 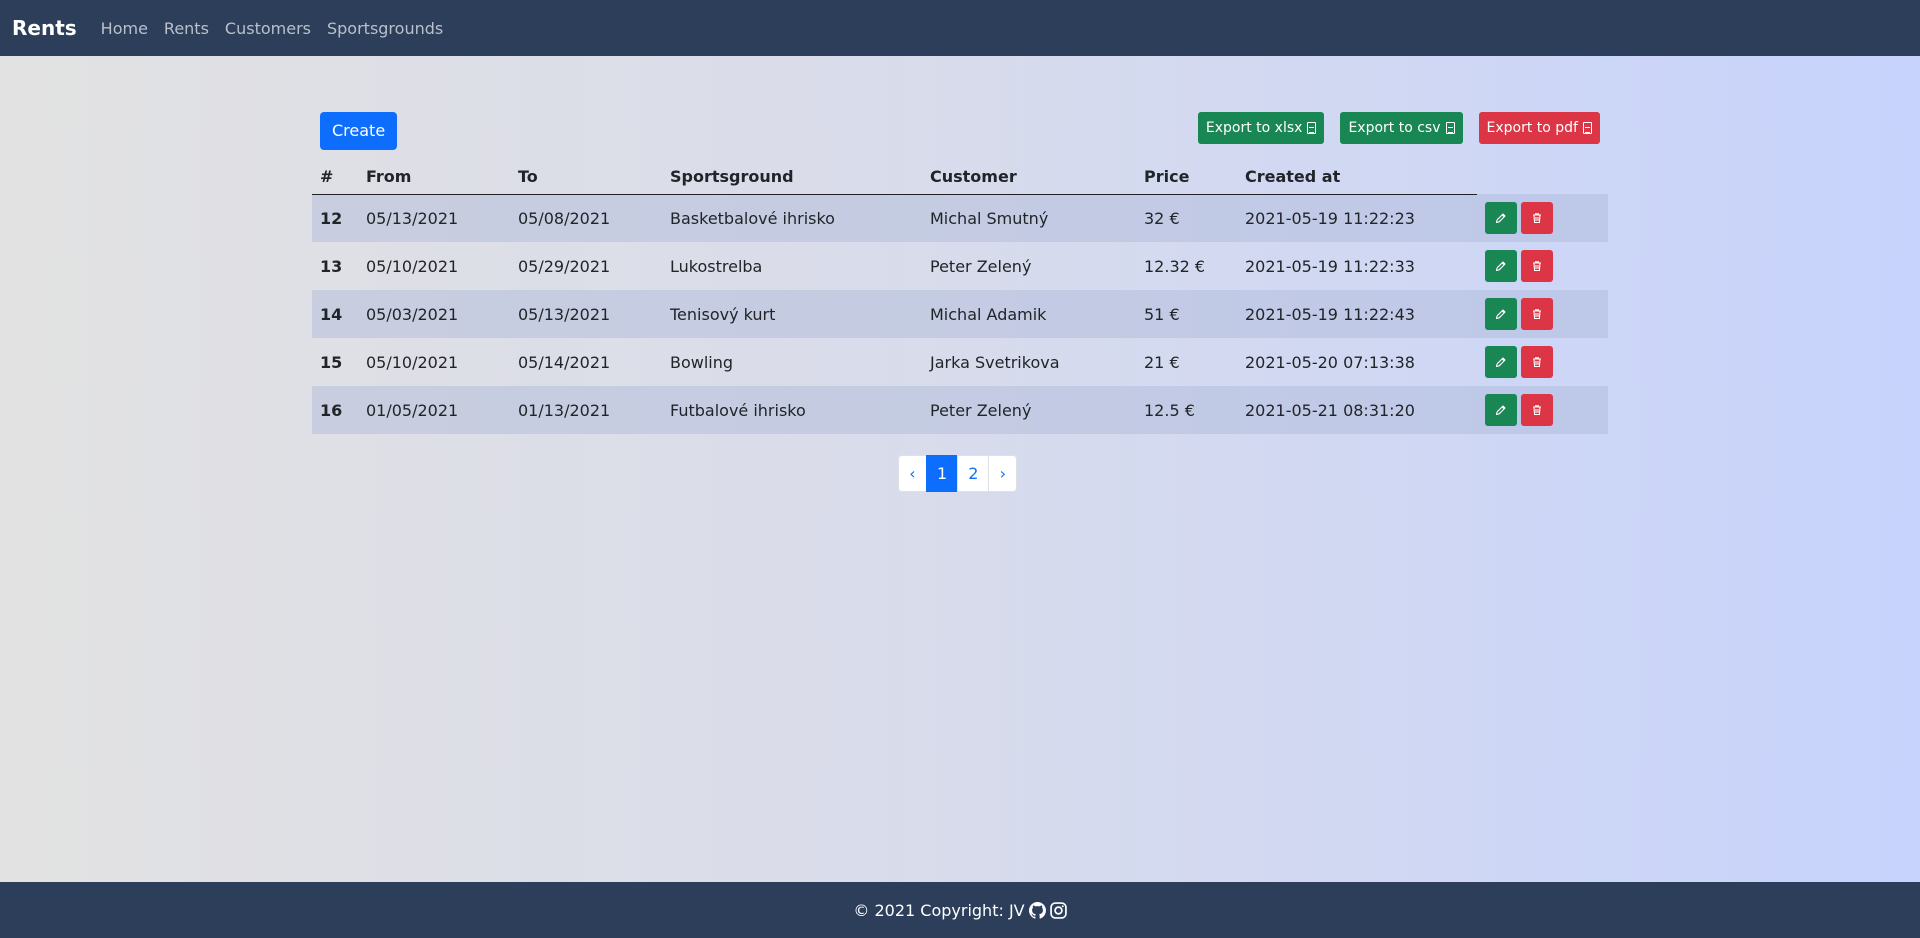 I want to click on cell-sportsground: Tenisový kurt, so click(x=723, y=314).